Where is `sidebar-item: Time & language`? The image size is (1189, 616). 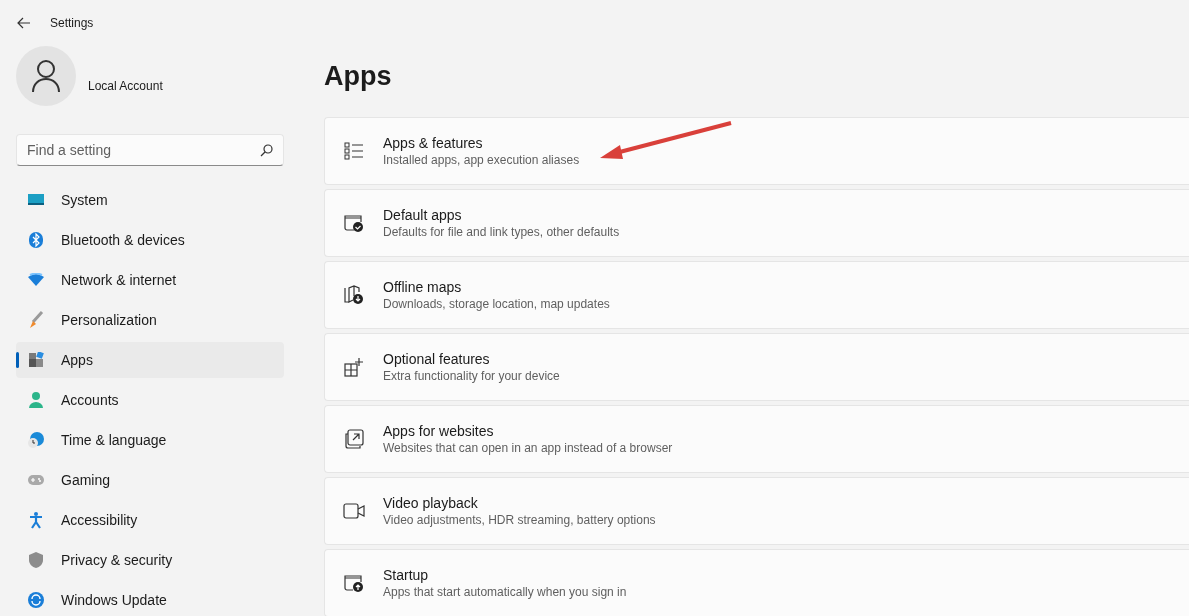 sidebar-item: Time & language is located at coordinates (150, 440).